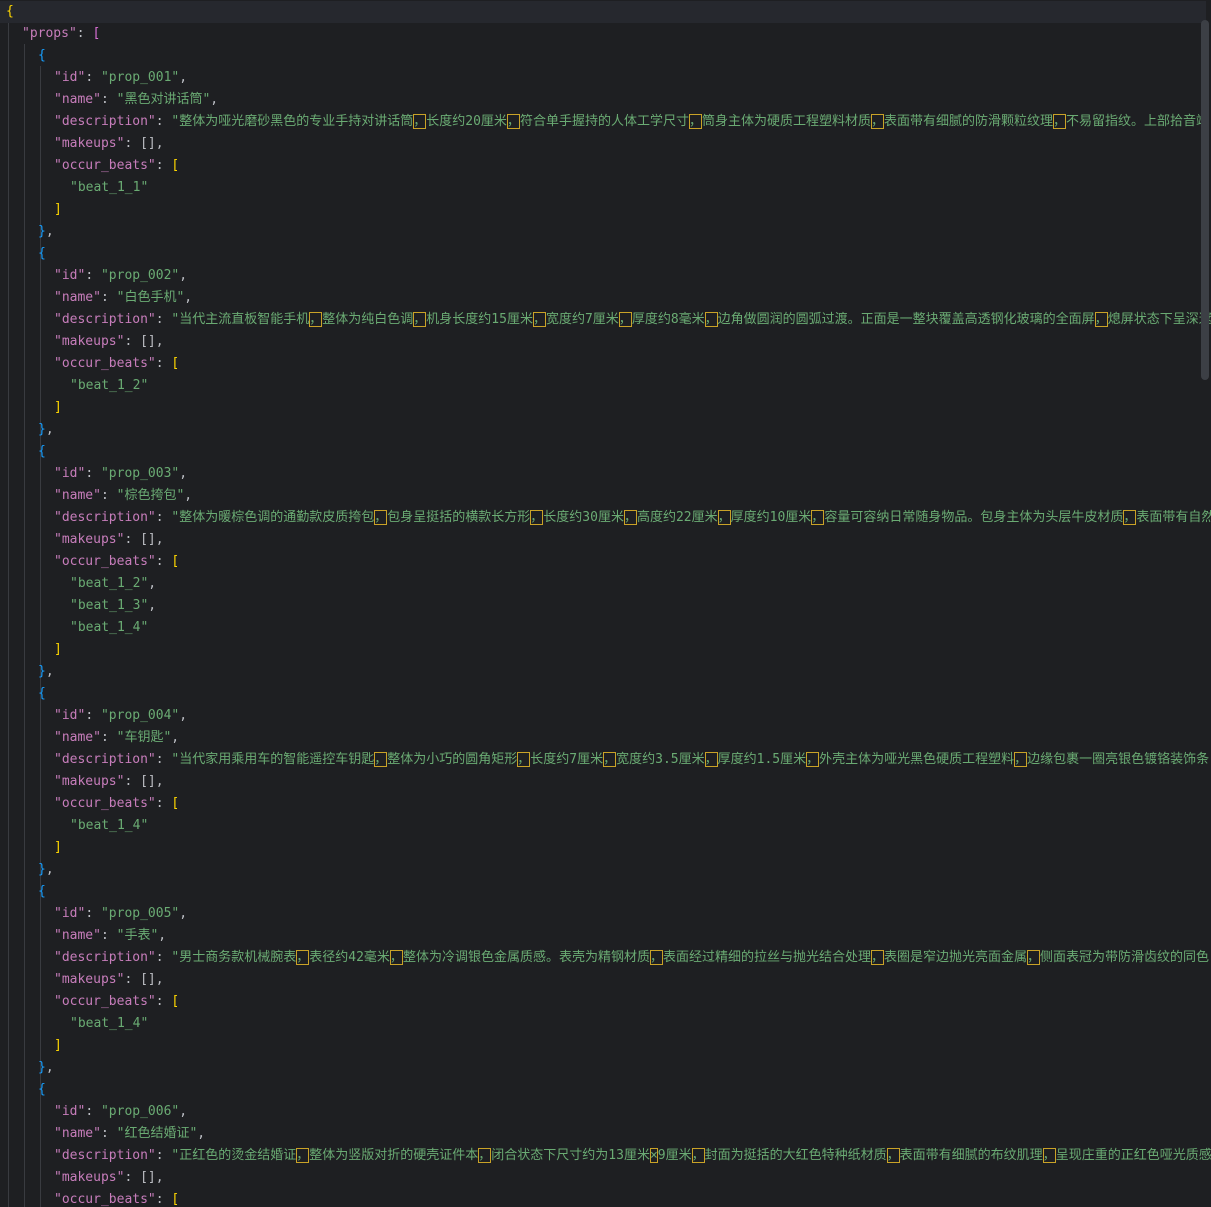 Image resolution: width=1211 pixels, height=1207 pixels. I want to click on code-line: "id": "prop_005",, so click(605, 914).